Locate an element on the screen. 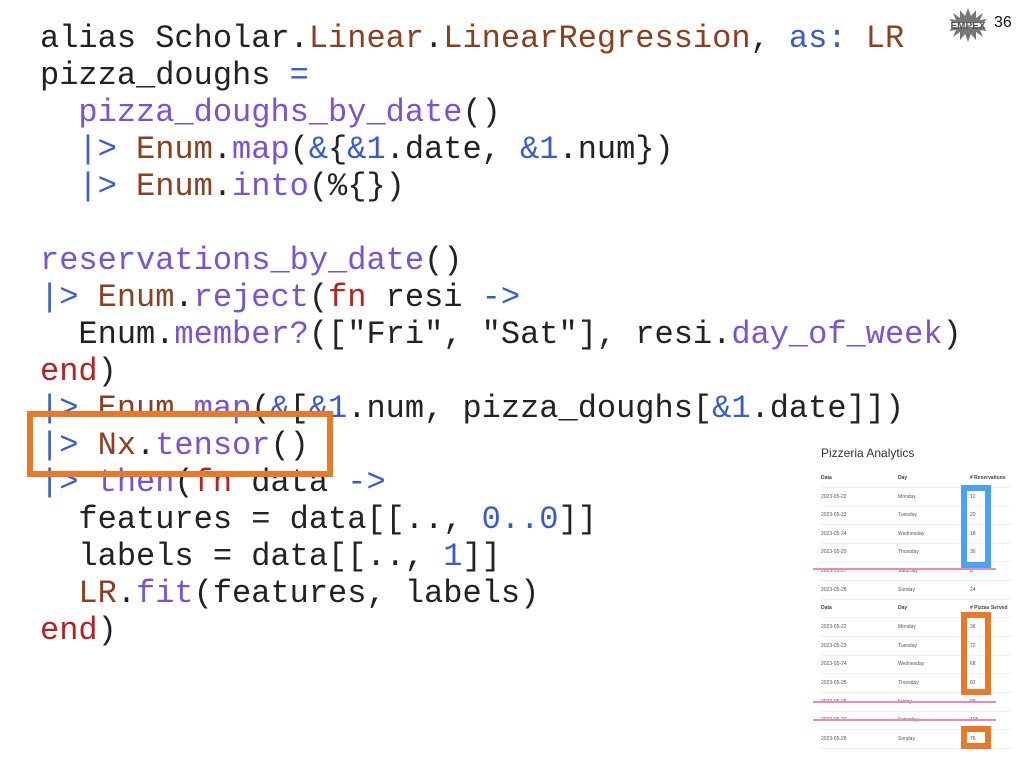 The image size is (1024, 768). analytics-title: Pizzeria Analytics is located at coordinates (868, 453).